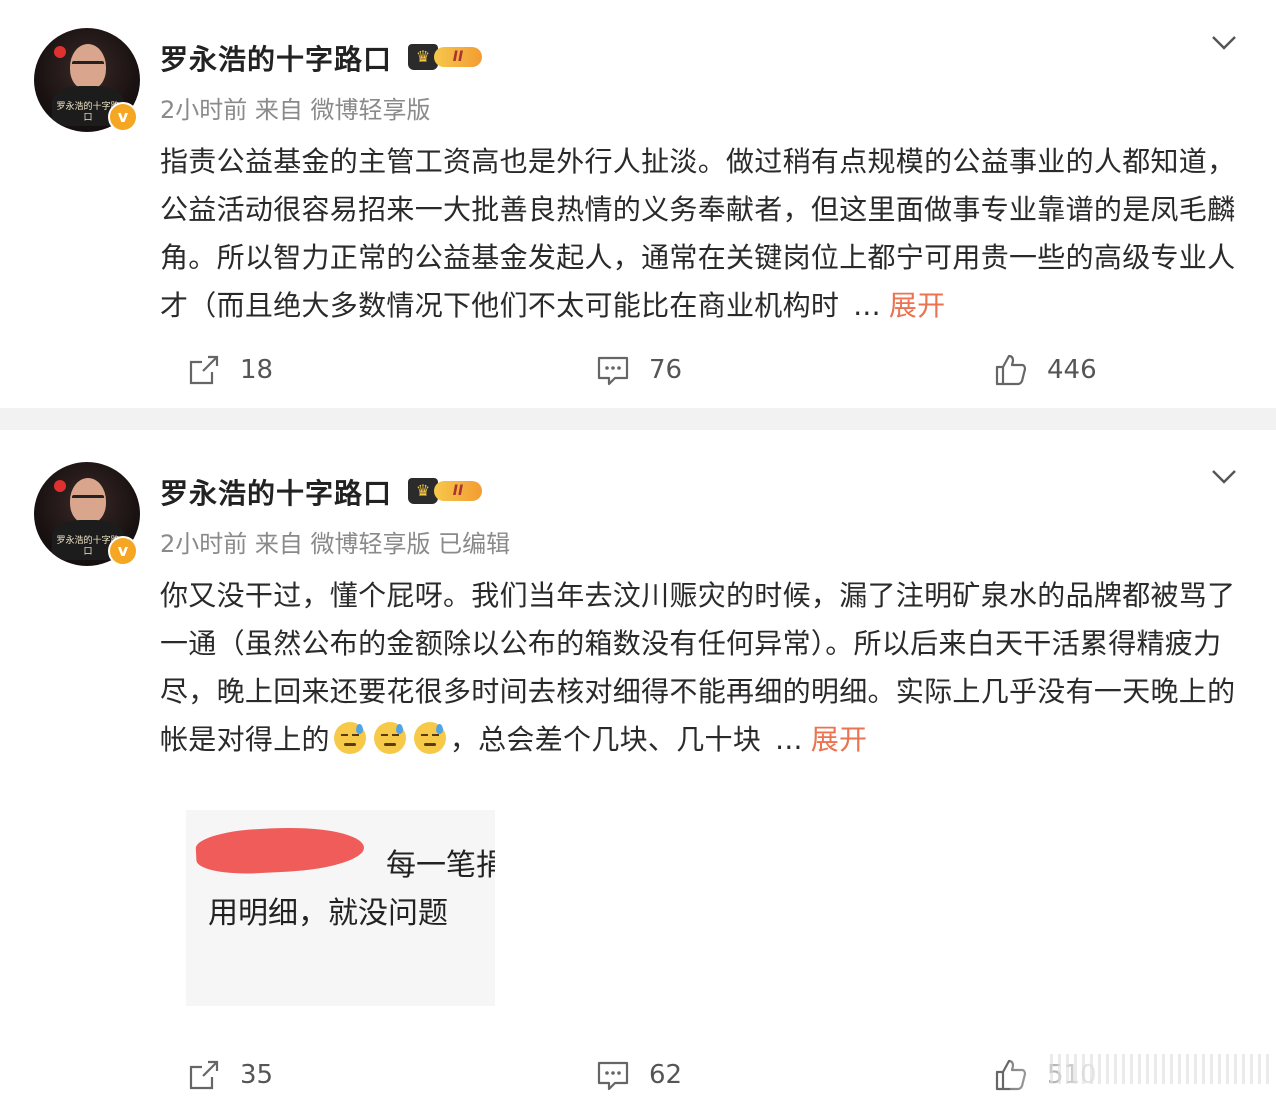 Image resolution: width=1276 pixels, height=1100 pixels. What do you see at coordinates (280, 850) in the screenshot?
I see `redaction-mark` at bounding box center [280, 850].